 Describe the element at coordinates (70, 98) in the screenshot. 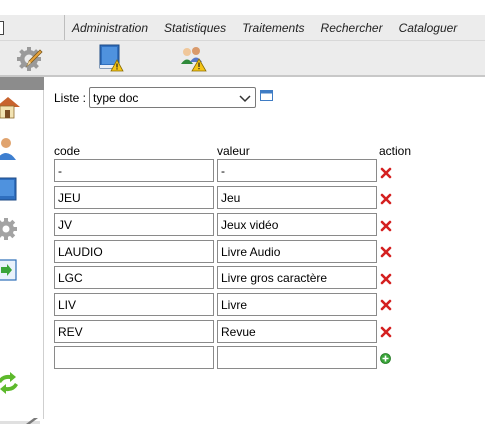

I see `list-label: Liste :` at that location.